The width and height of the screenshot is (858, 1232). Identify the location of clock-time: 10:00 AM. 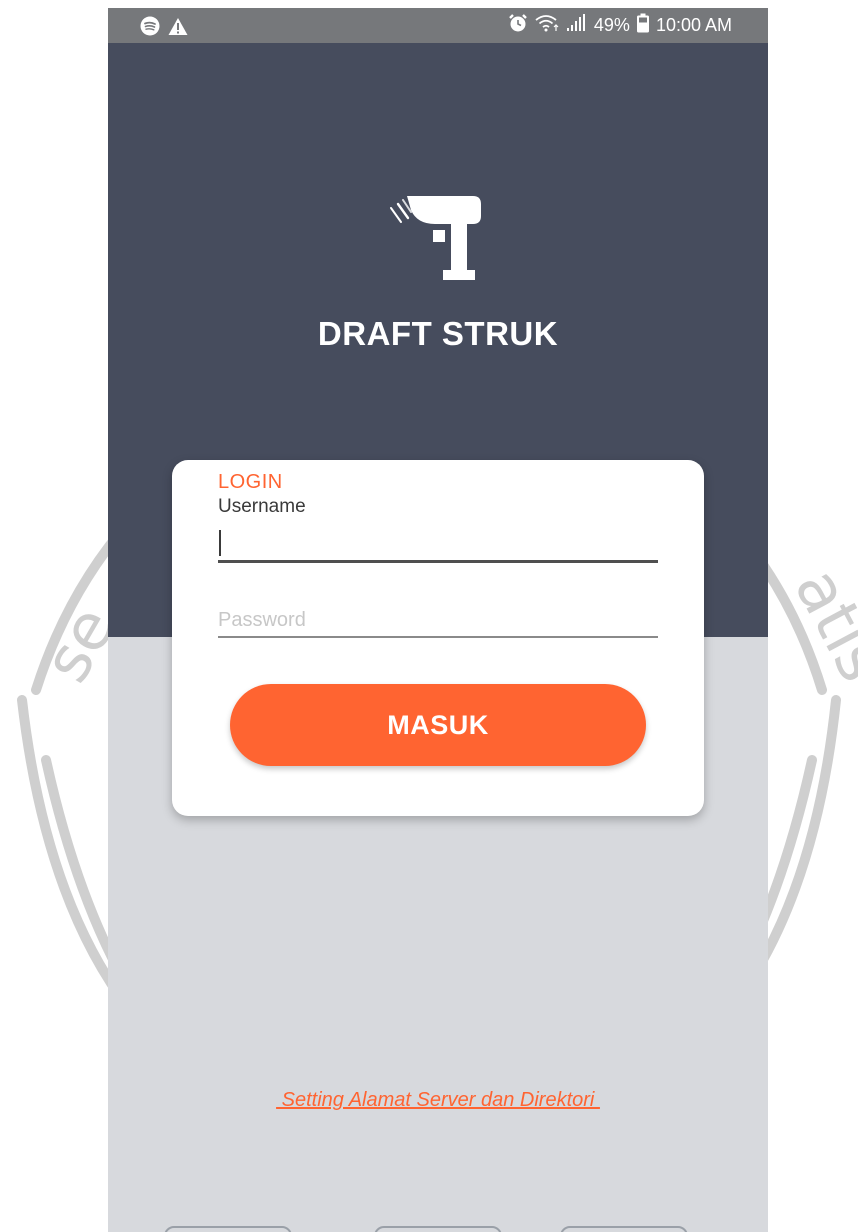
(693, 25).